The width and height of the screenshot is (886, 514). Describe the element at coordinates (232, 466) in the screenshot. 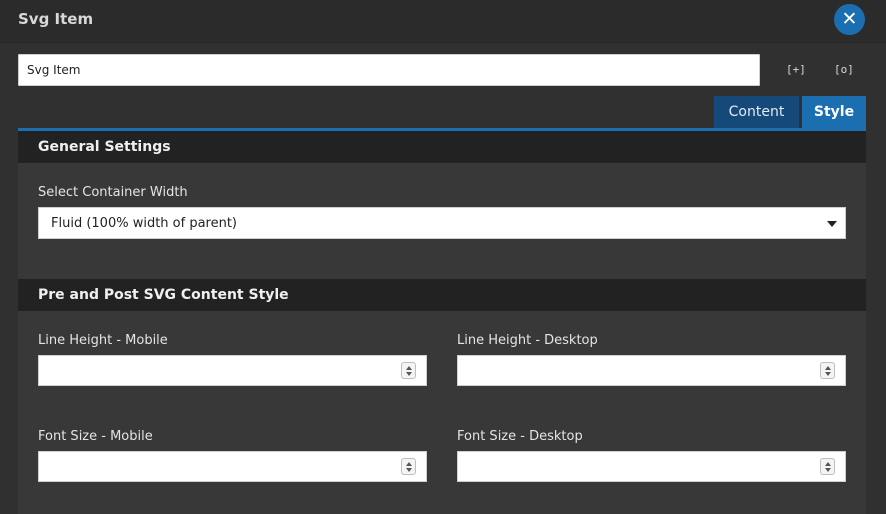

I see `font-size-mobile-input` at that location.